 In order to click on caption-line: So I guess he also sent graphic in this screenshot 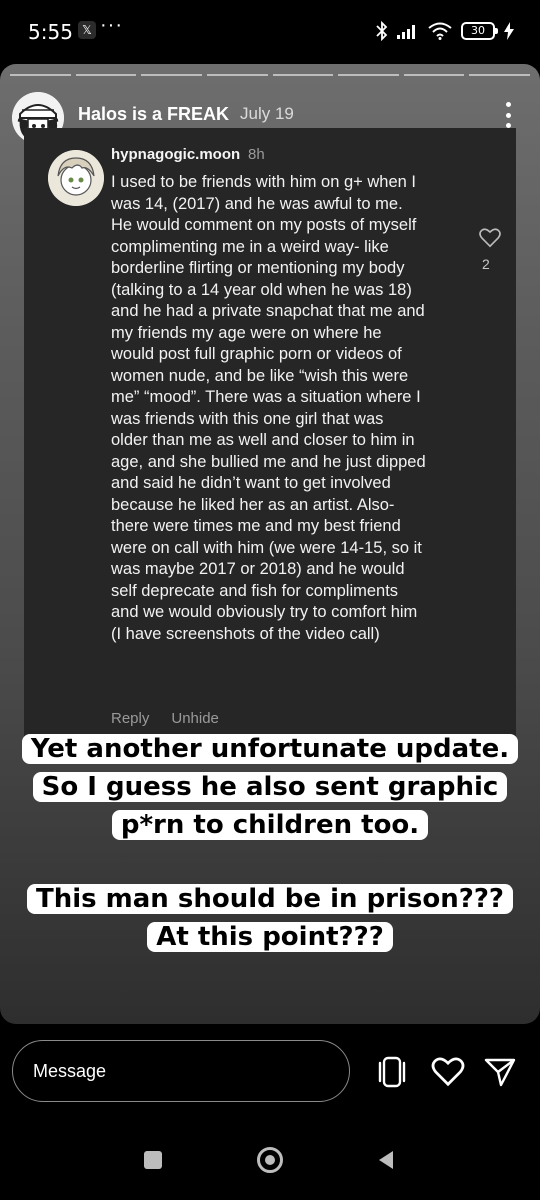, I will do `click(270, 787)`.